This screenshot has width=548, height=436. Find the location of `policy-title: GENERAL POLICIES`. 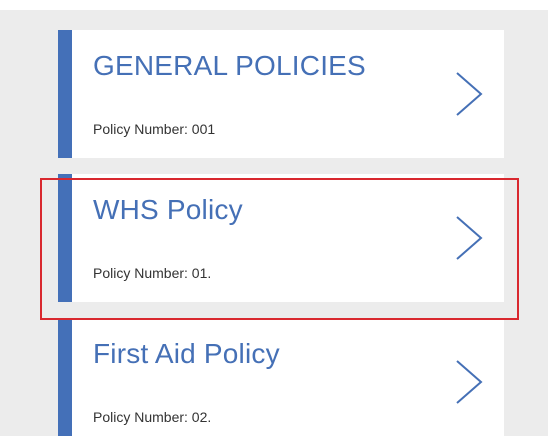

policy-title: GENERAL POLICIES is located at coordinates (229, 65).